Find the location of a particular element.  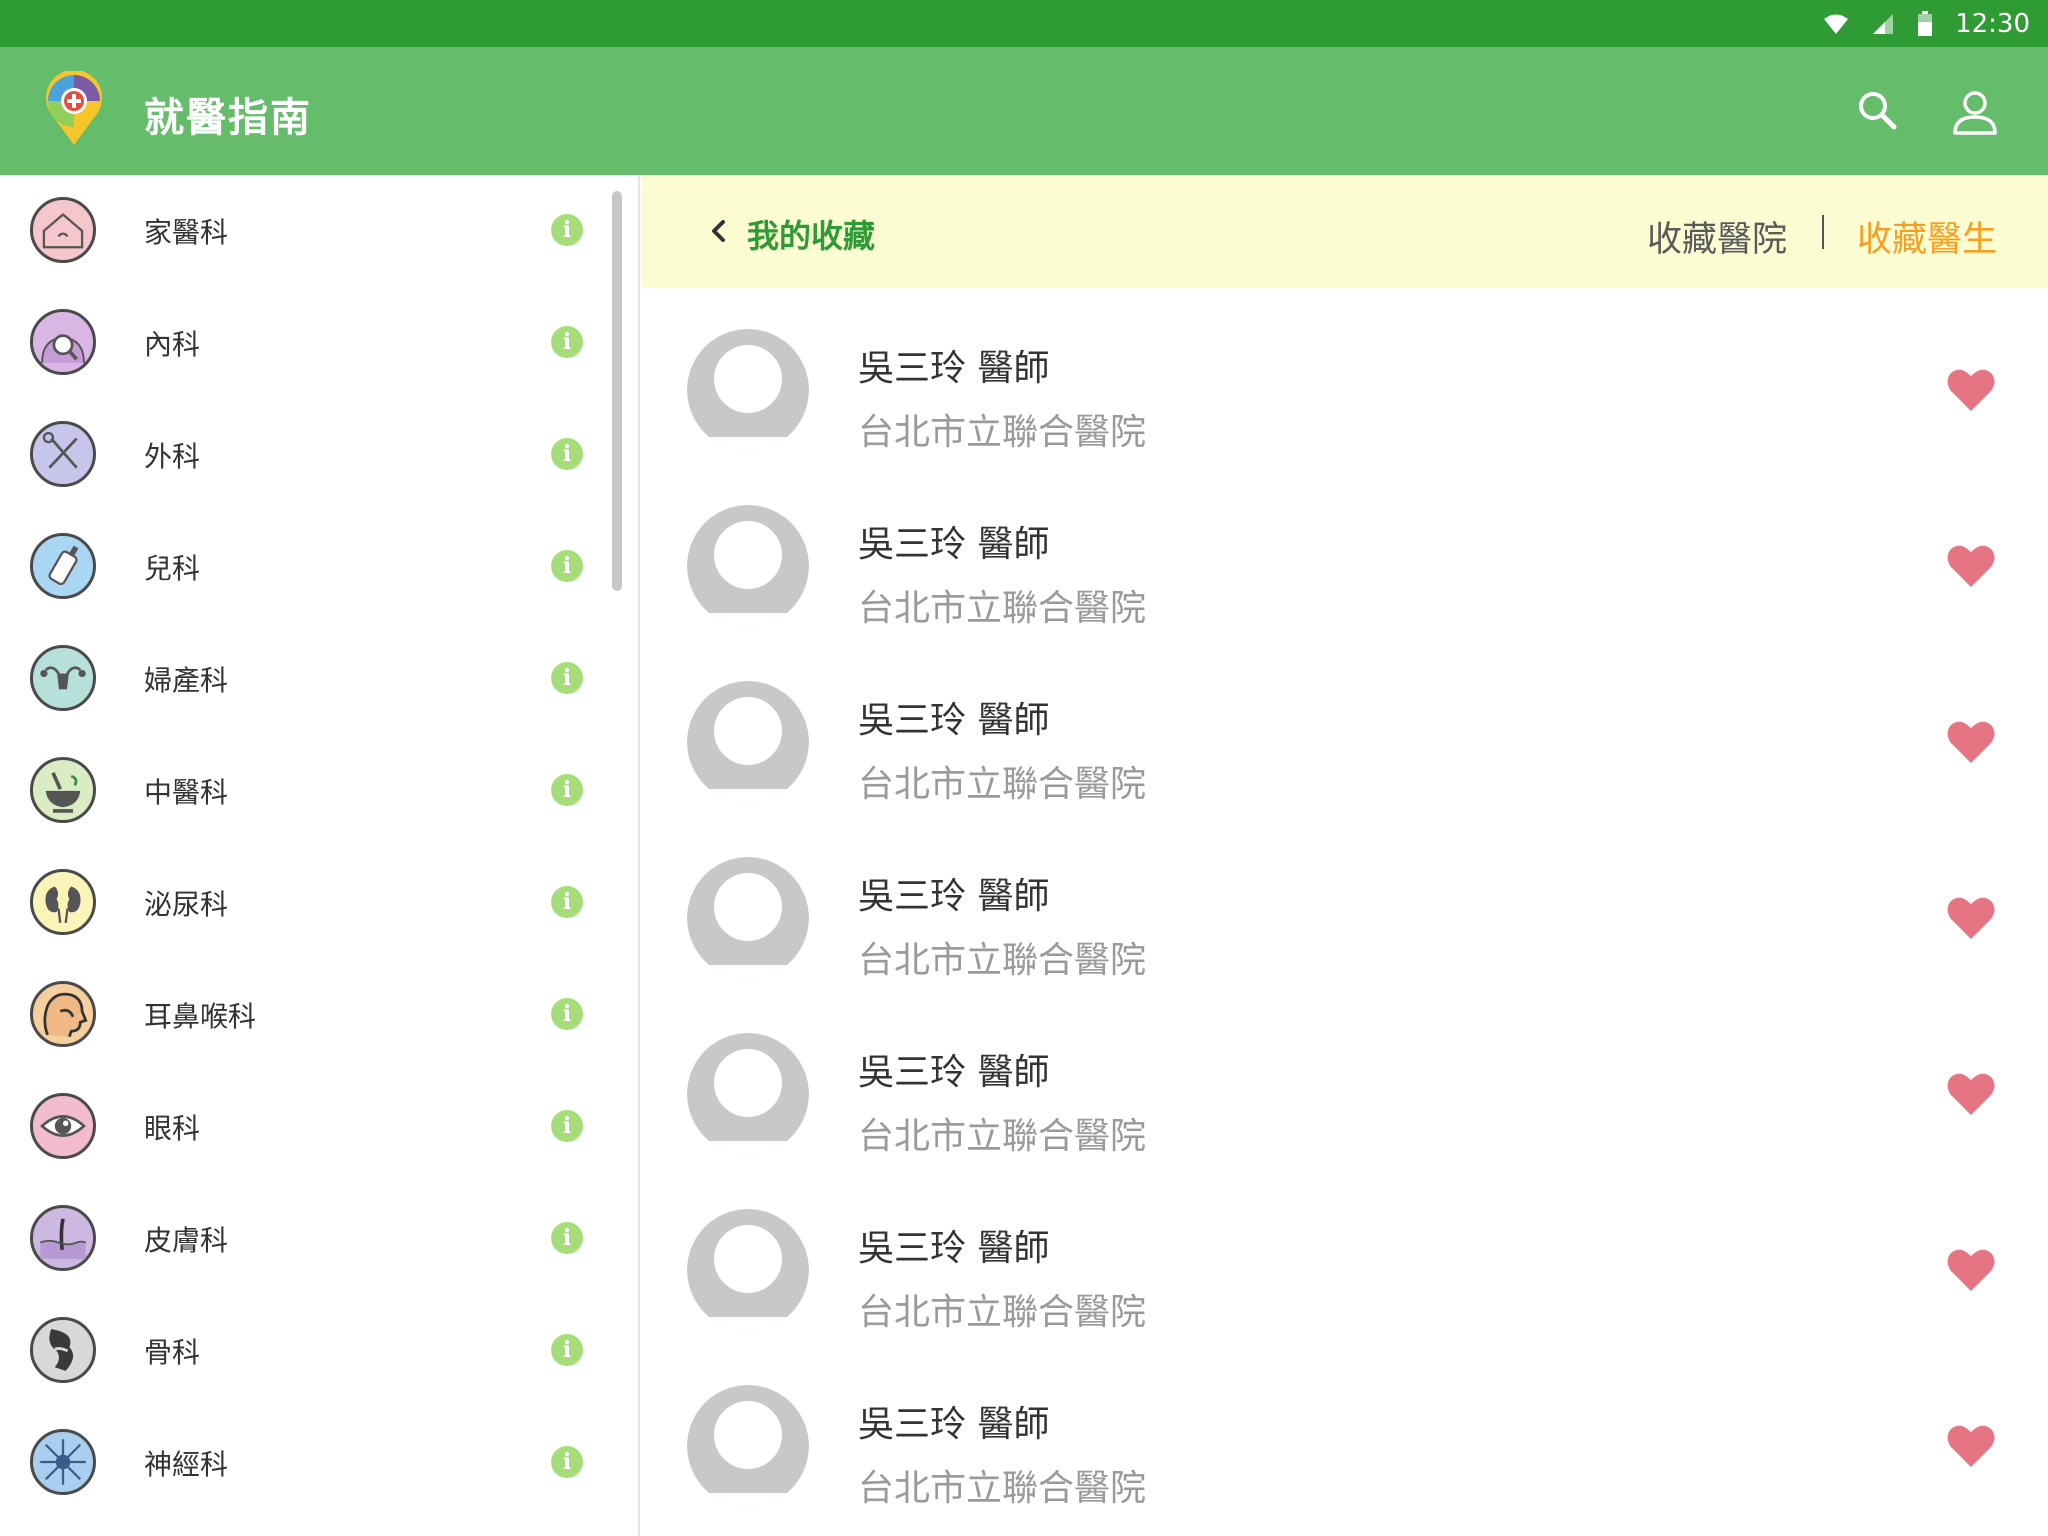

eye-icon is located at coordinates (63, 1126).